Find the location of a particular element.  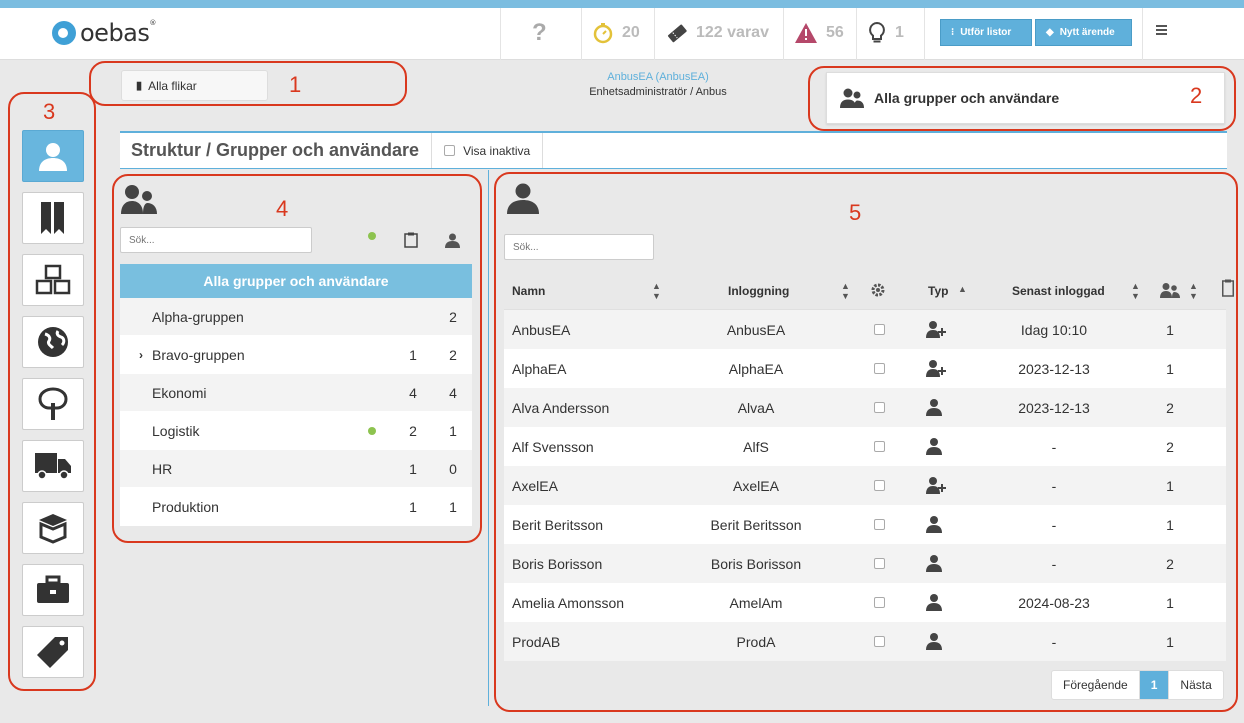

help-button: ? is located at coordinates (539, 32).